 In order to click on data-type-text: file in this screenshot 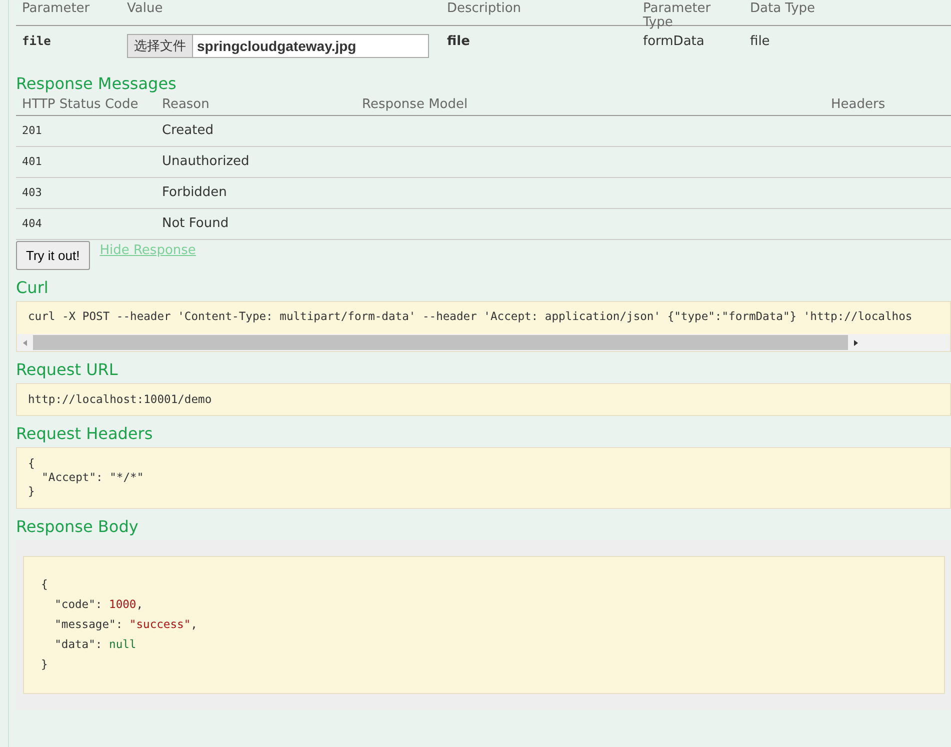, I will do `click(760, 42)`.